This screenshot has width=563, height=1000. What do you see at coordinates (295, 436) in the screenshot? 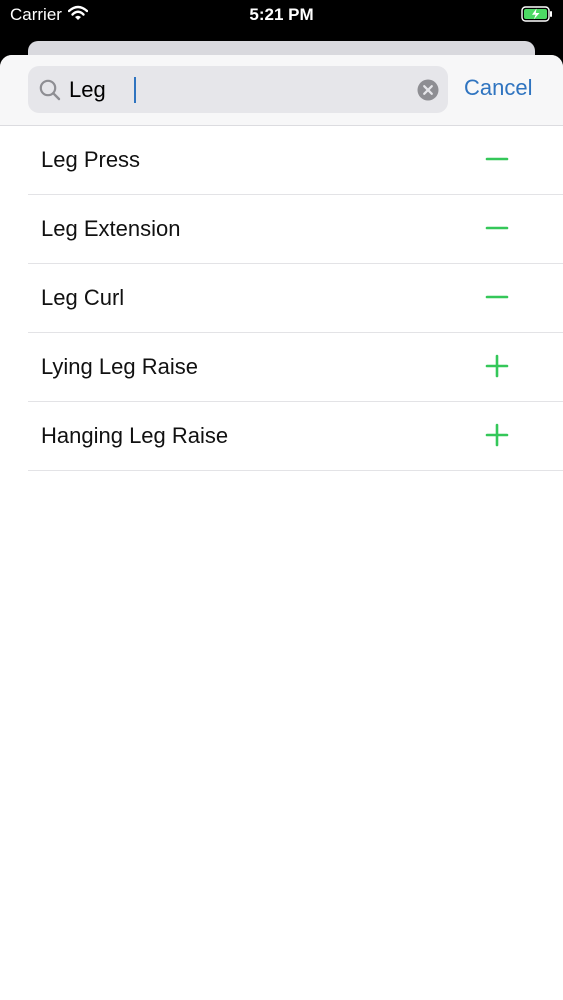
I see `list-item: Hanging Leg Raise` at bounding box center [295, 436].